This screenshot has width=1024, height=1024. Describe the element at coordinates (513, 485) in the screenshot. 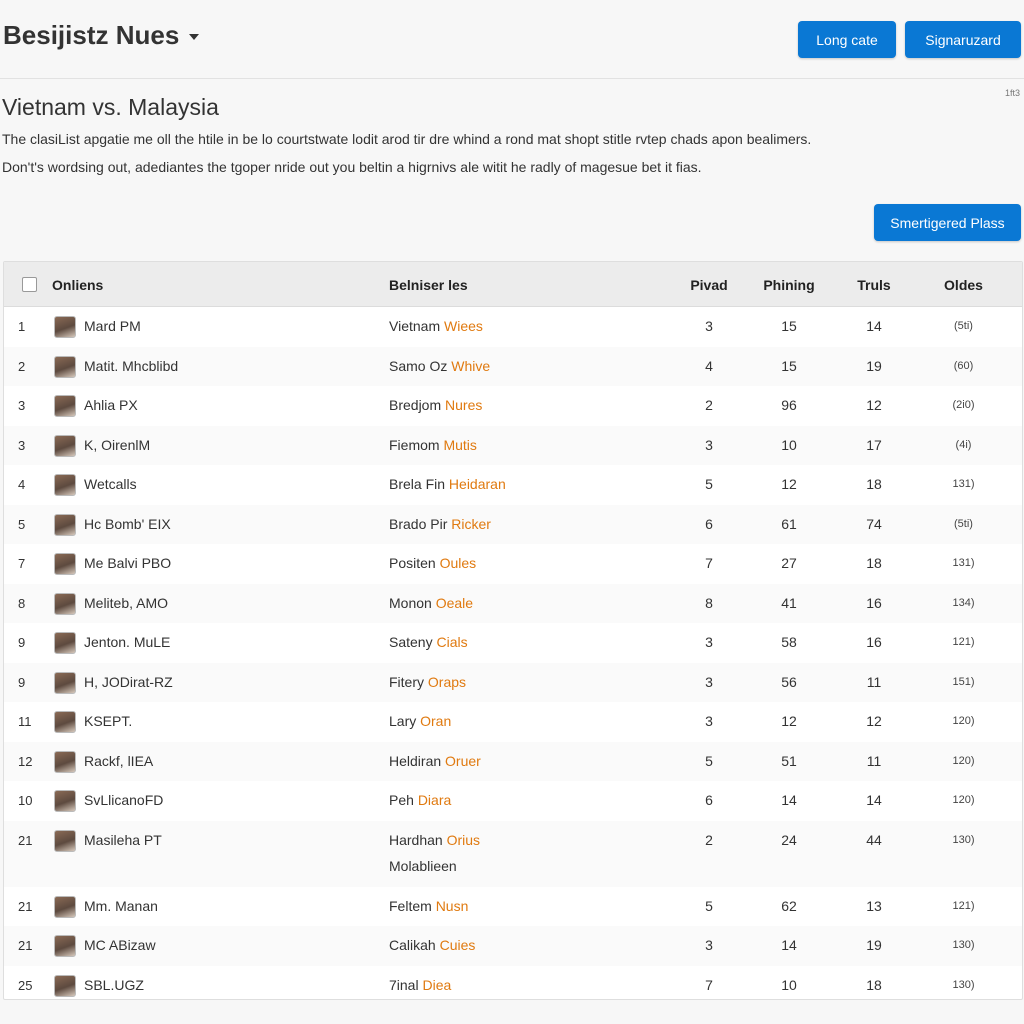

I see `table-row: 4 Wetcalls Brela Fin Heidaran 5 12 18 131)` at that location.